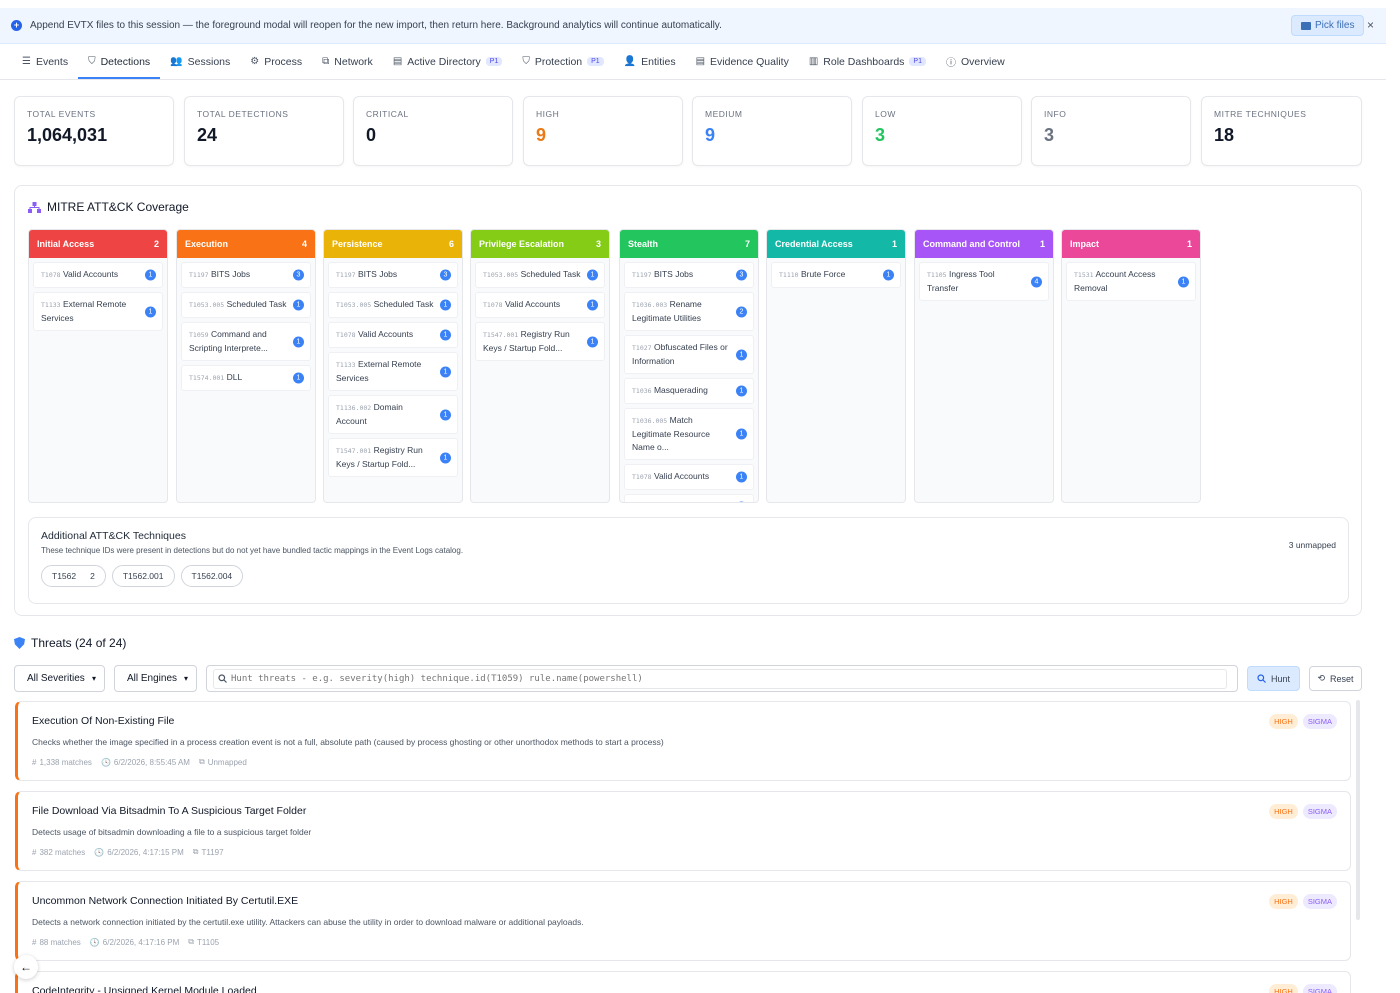  I want to click on tactic-header: Stealth 7, so click(689, 244).